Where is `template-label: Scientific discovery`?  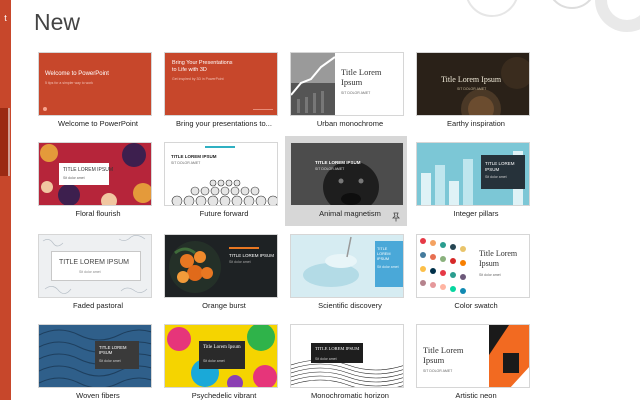
template-label: Scientific discovery is located at coordinates (350, 305).